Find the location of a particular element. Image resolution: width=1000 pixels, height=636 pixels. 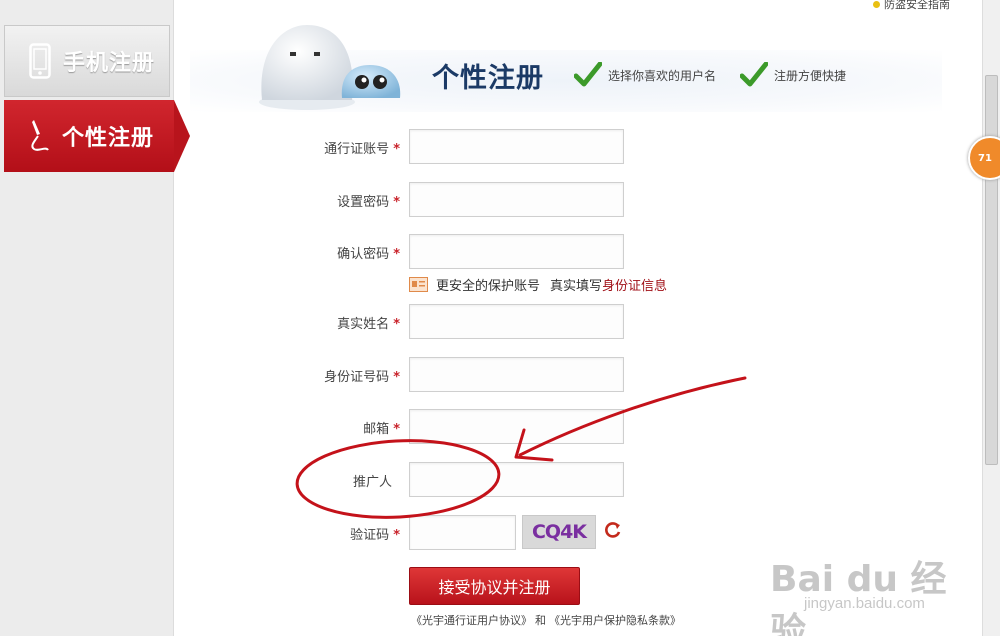

vertical-scrollbar is located at coordinates (991, 318).